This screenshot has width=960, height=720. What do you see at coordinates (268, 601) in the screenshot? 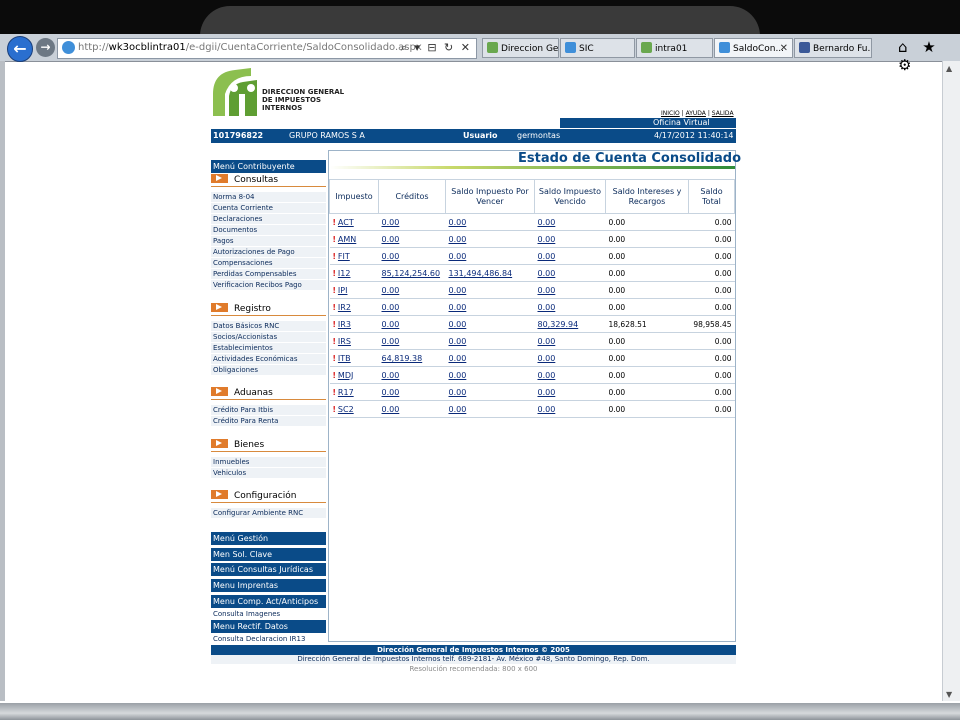
I see `menu-comp-act: Menu Comp. Act/Anticipos` at bounding box center [268, 601].